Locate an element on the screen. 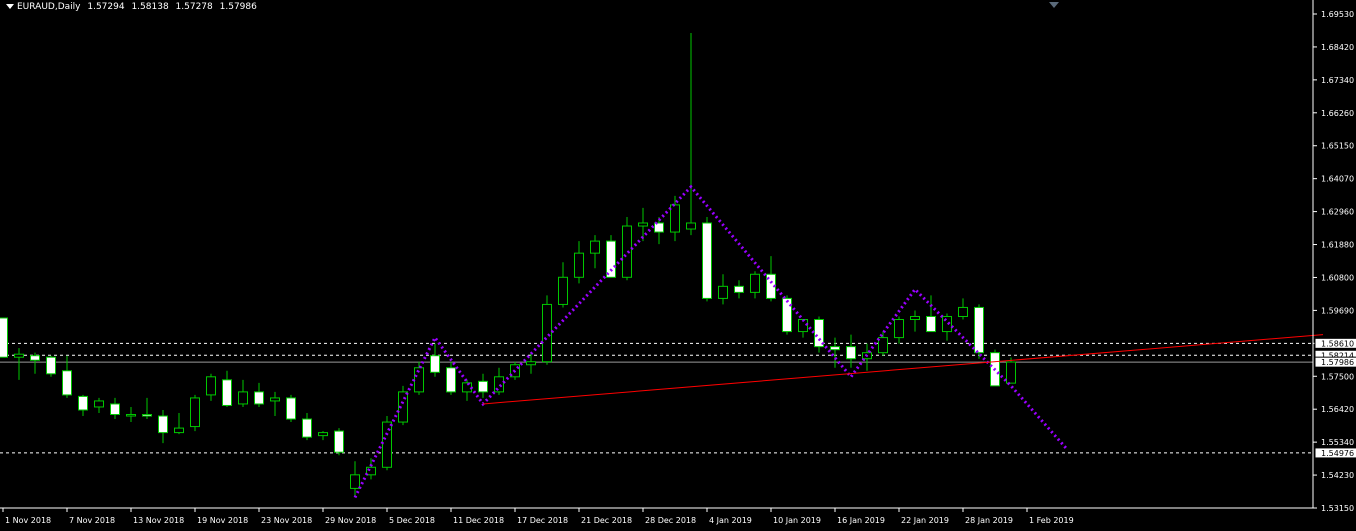 The height and width of the screenshot is (531, 1356). y-tick-label: 1.54230 is located at coordinates (1337, 475).